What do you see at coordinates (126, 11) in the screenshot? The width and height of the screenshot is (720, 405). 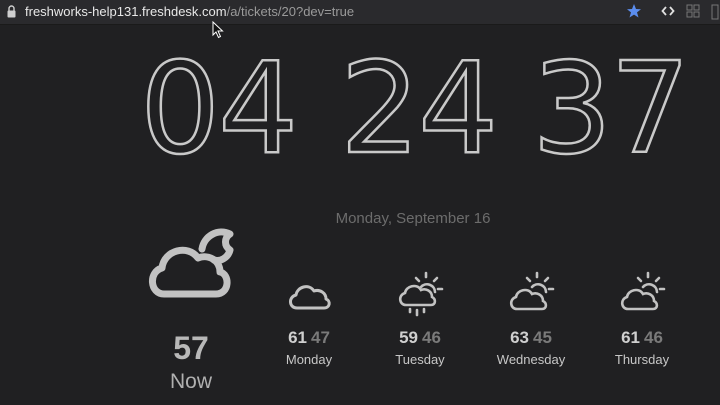 I see `url-host: freshworks-help131.freshdesk.com` at bounding box center [126, 11].